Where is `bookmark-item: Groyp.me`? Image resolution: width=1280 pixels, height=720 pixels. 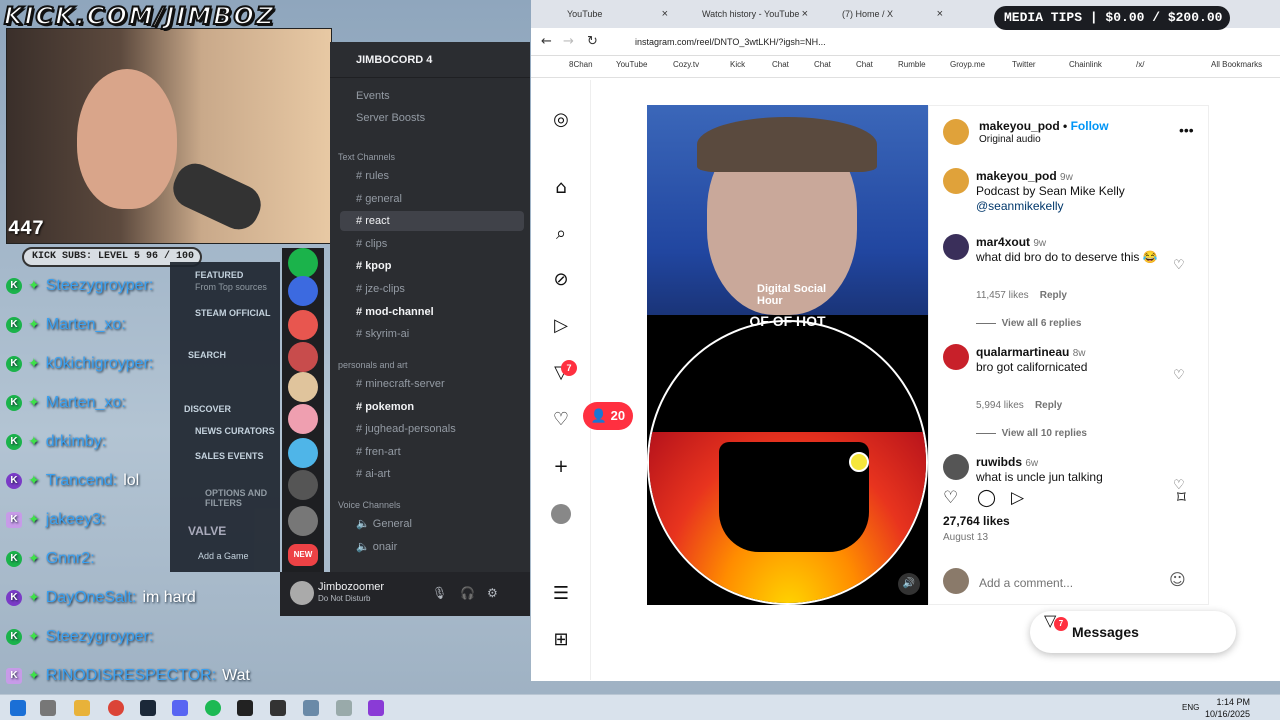 bookmark-item: Groyp.me is located at coordinates (967, 64).